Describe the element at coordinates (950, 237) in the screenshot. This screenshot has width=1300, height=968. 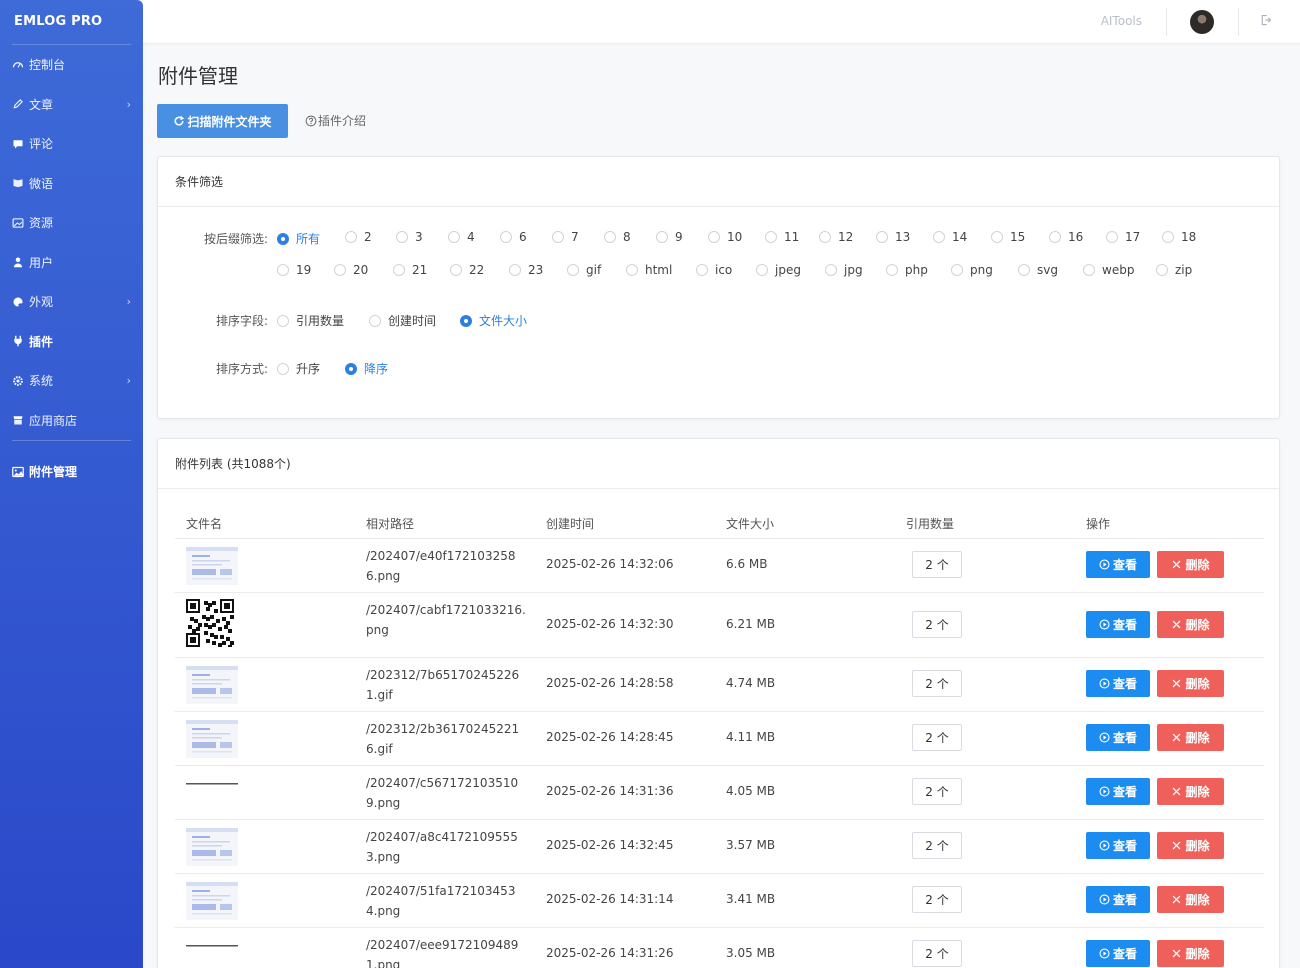
I see `suffix-option-radio: 14` at that location.